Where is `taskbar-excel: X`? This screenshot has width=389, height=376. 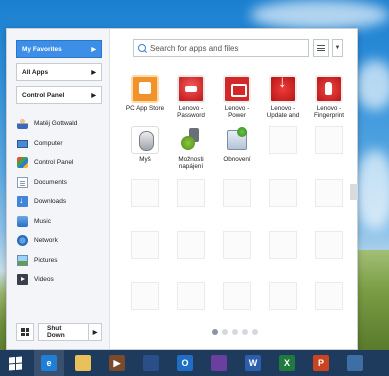 taskbar-excel: X is located at coordinates (287, 363).